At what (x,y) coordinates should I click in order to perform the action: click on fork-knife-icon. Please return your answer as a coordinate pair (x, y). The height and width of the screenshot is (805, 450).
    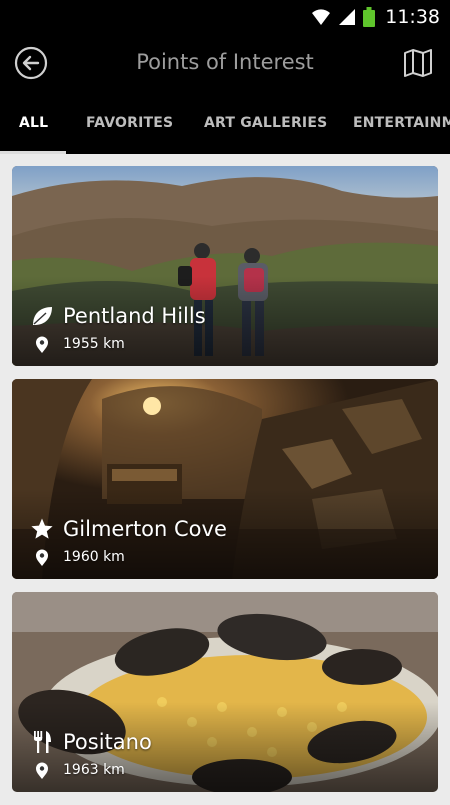
    Looking at the image, I should click on (42, 742).